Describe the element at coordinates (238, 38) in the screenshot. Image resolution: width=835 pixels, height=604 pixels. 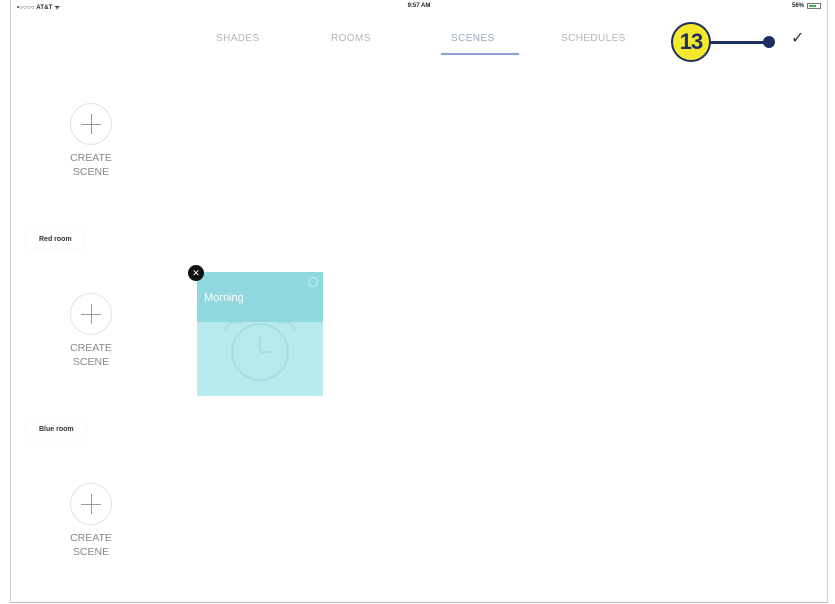
I see `tab-shades: SHADES` at that location.